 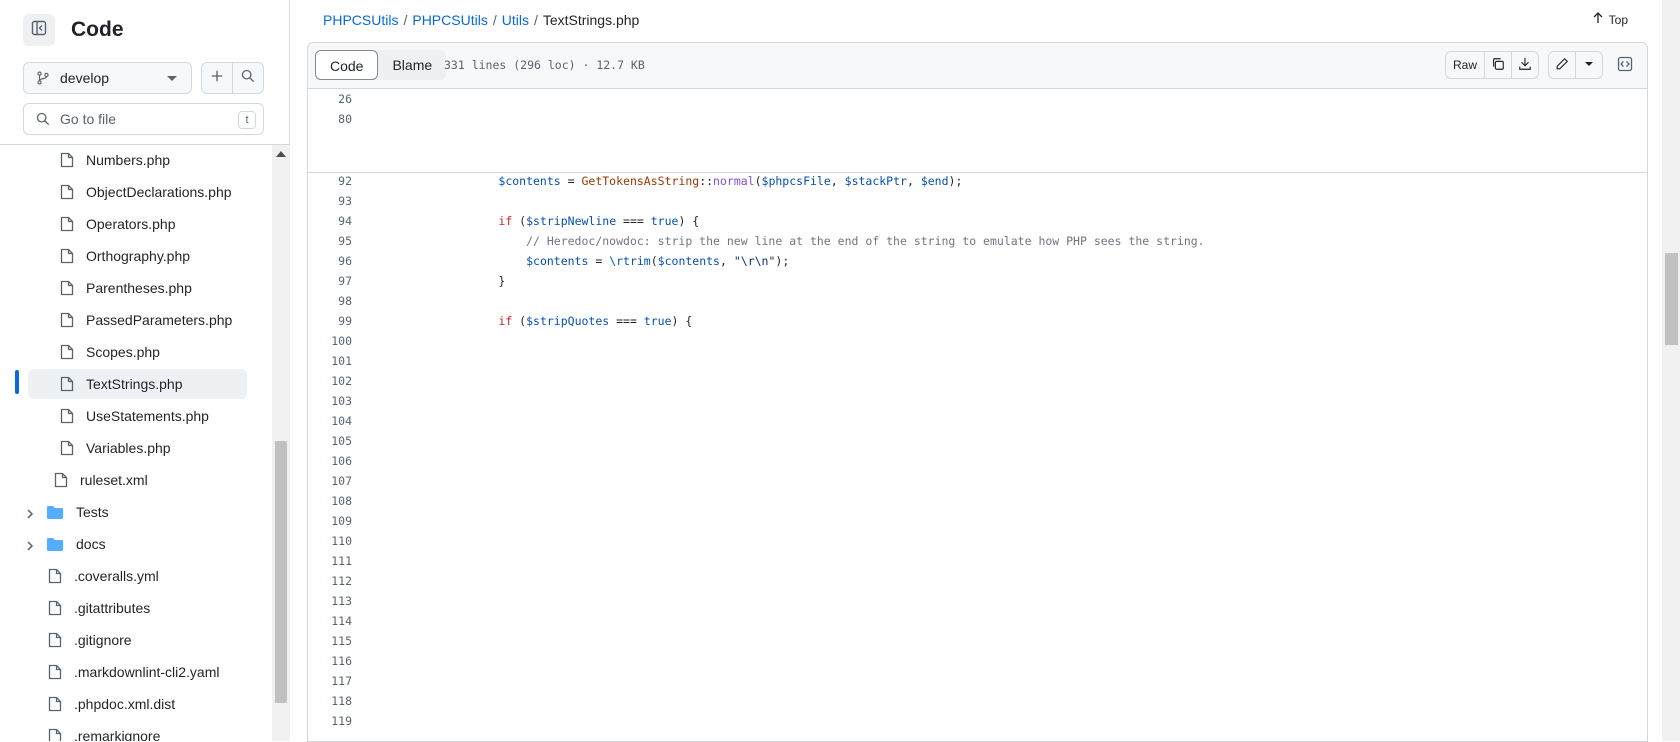 I want to click on tree-file: Operators.php, so click(x=153, y=224).